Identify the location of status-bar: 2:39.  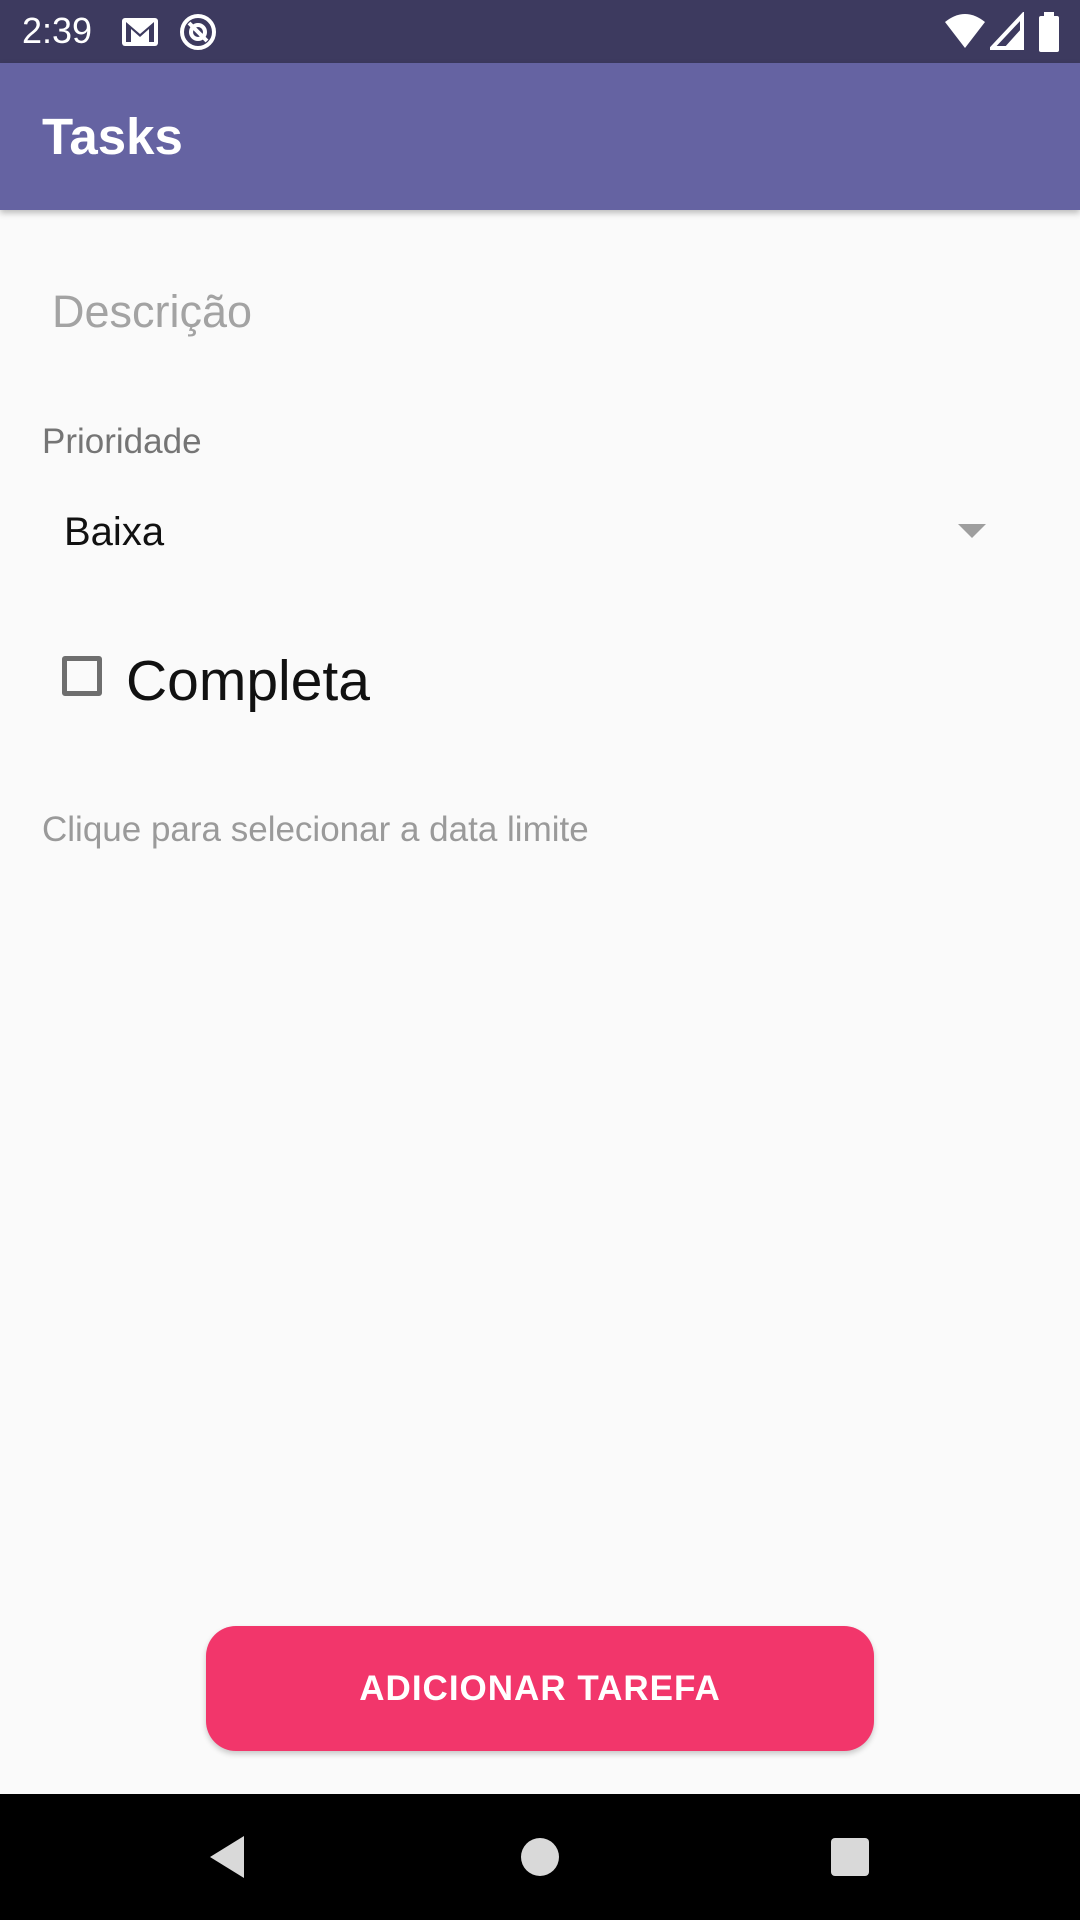
(540, 31).